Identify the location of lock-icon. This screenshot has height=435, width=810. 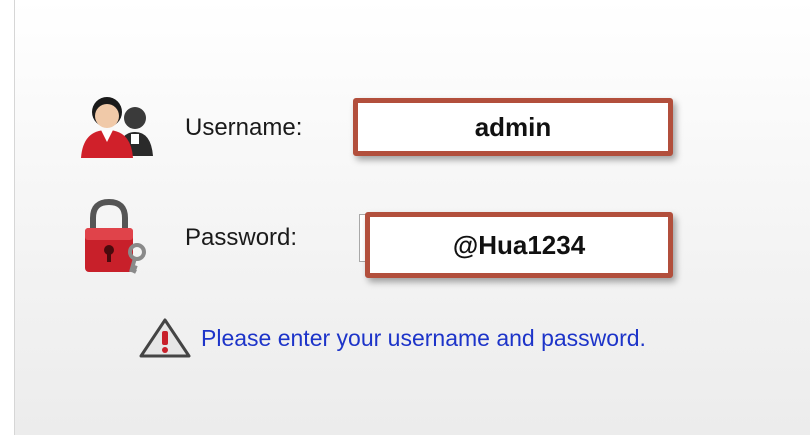
(115, 236).